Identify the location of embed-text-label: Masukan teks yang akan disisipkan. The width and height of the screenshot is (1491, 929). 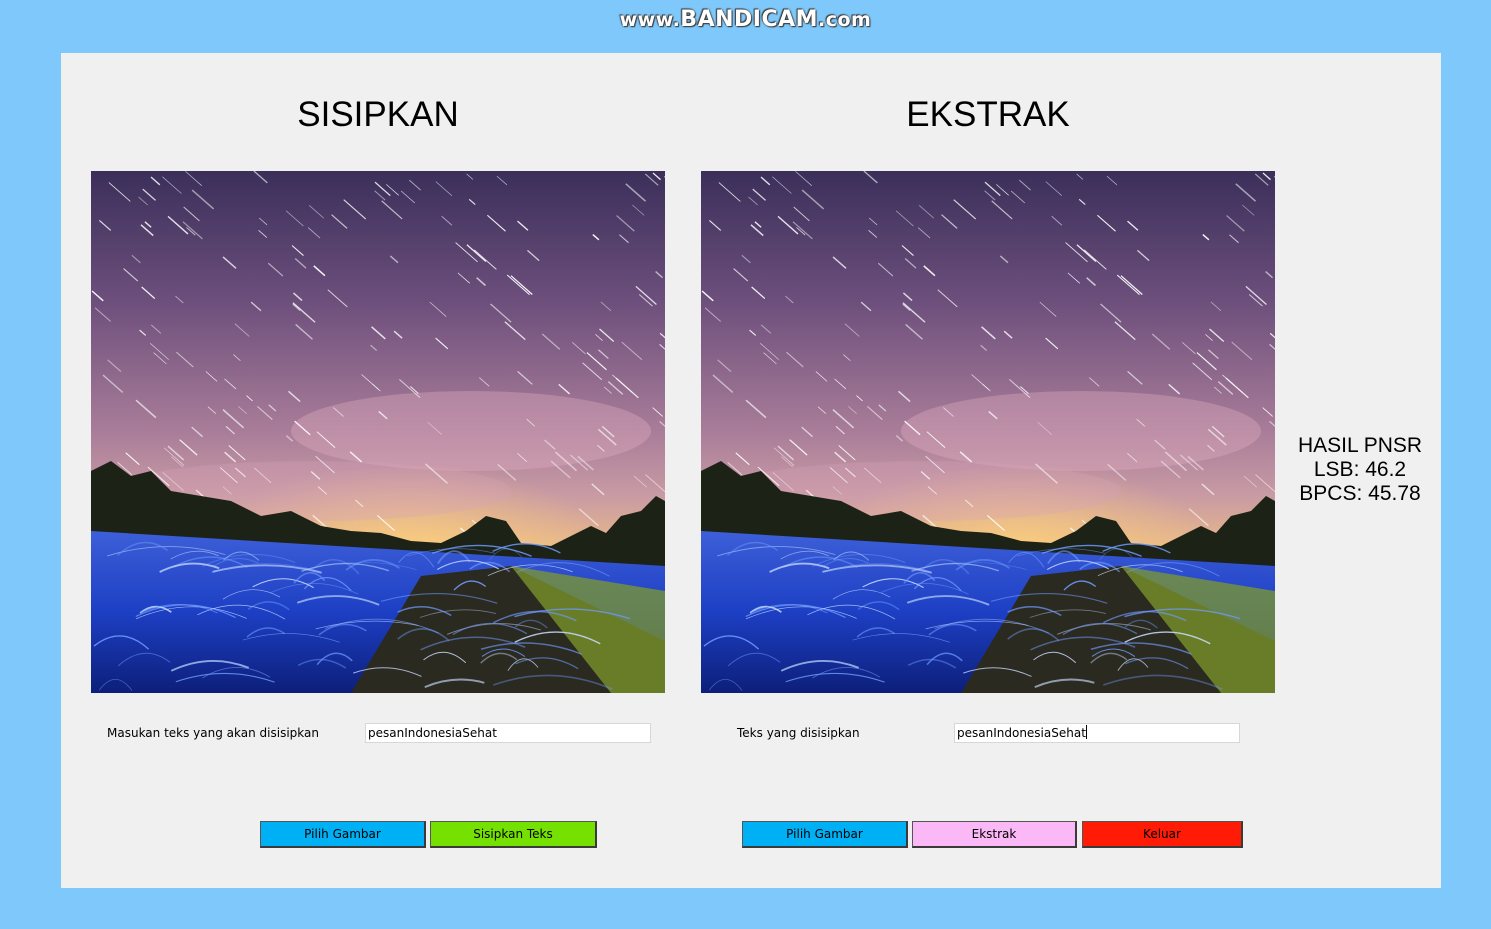
(213, 733).